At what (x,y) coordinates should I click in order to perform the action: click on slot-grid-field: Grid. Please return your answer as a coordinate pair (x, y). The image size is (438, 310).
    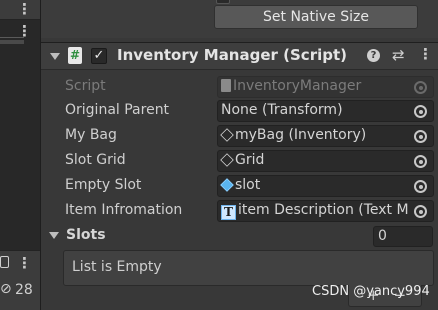
    Looking at the image, I should click on (325, 161).